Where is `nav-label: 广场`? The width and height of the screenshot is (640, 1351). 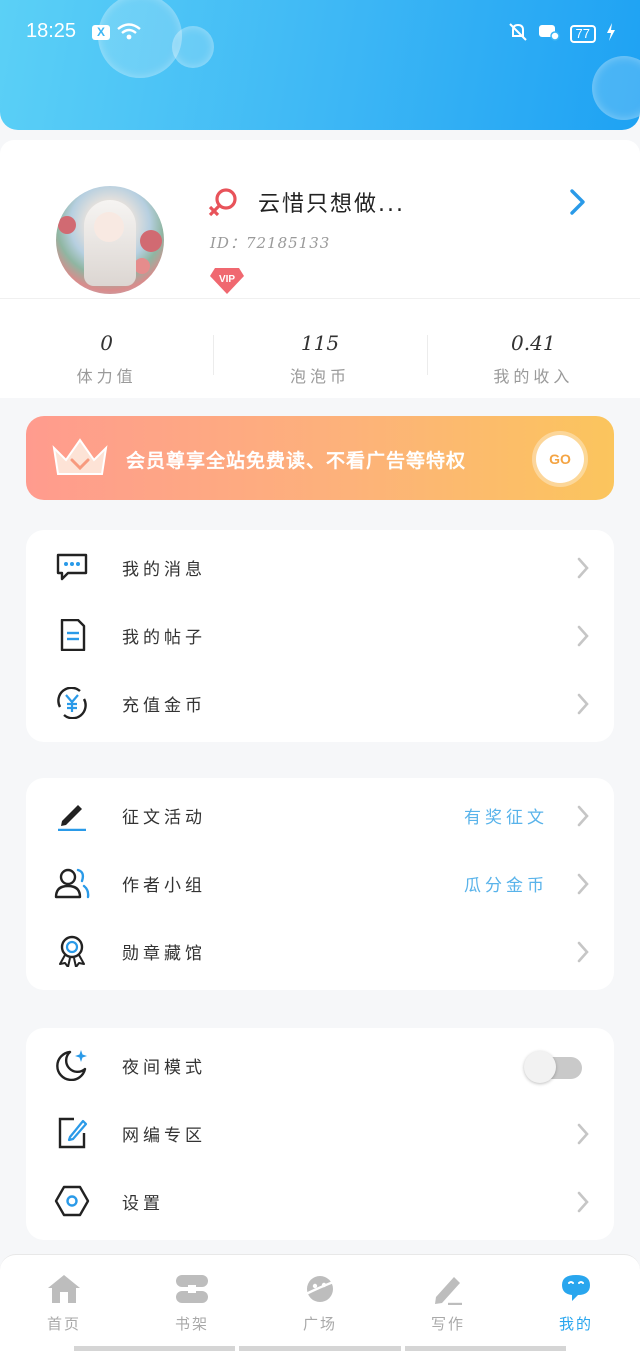 nav-label: 广场 is located at coordinates (319, 1324).